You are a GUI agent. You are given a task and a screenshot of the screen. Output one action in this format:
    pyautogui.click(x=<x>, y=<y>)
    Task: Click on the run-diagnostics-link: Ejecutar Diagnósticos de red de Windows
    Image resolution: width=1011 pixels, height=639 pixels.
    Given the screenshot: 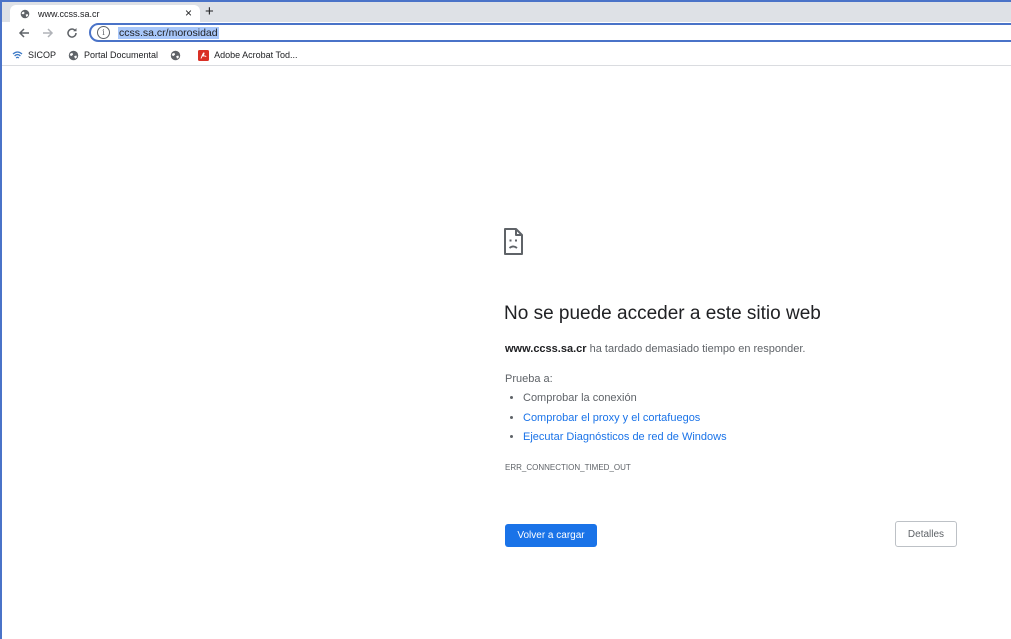 What is the action you would take?
    pyautogui.click(x=625, y=437)
    